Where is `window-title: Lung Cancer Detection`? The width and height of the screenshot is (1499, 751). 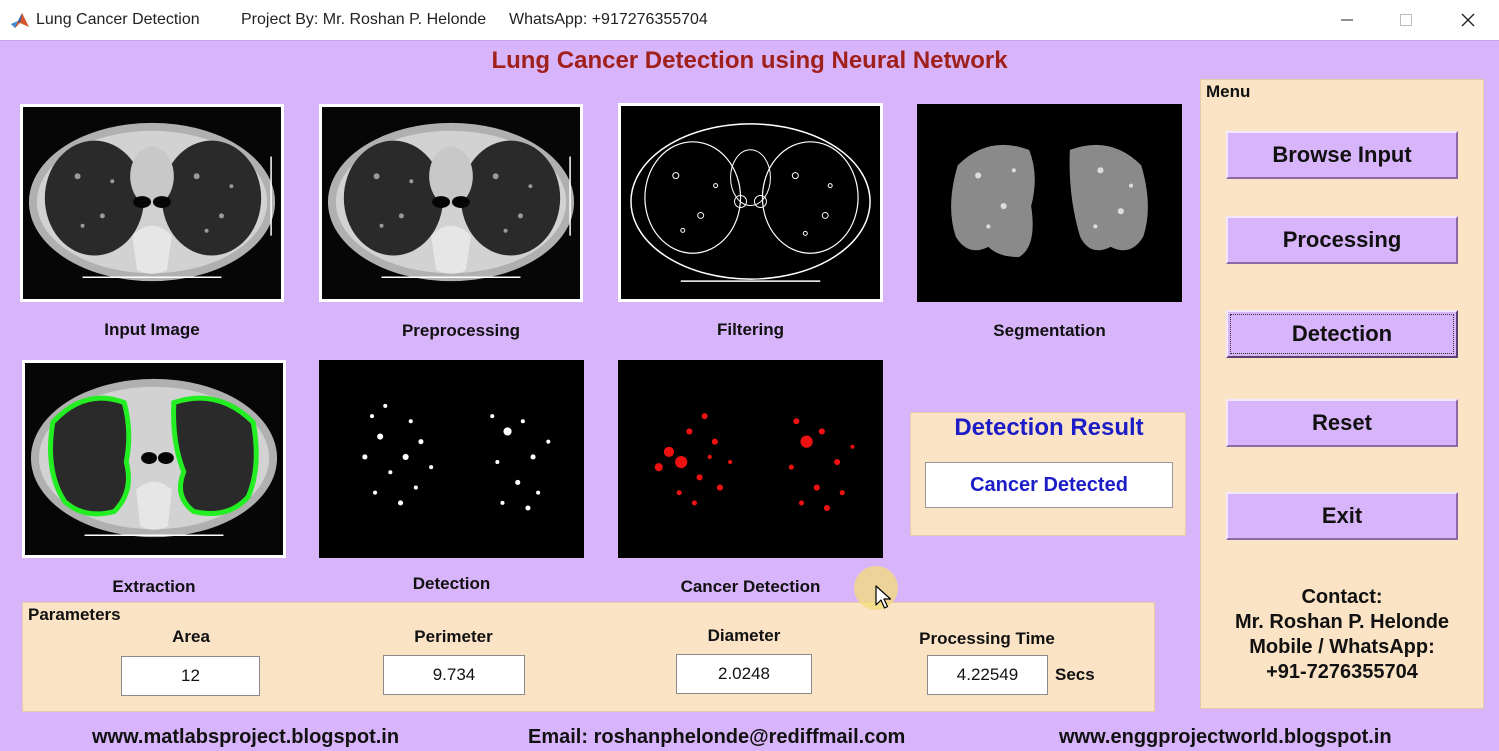 window-title: Lung Cancer Detection is located at coordinates (118, 19).